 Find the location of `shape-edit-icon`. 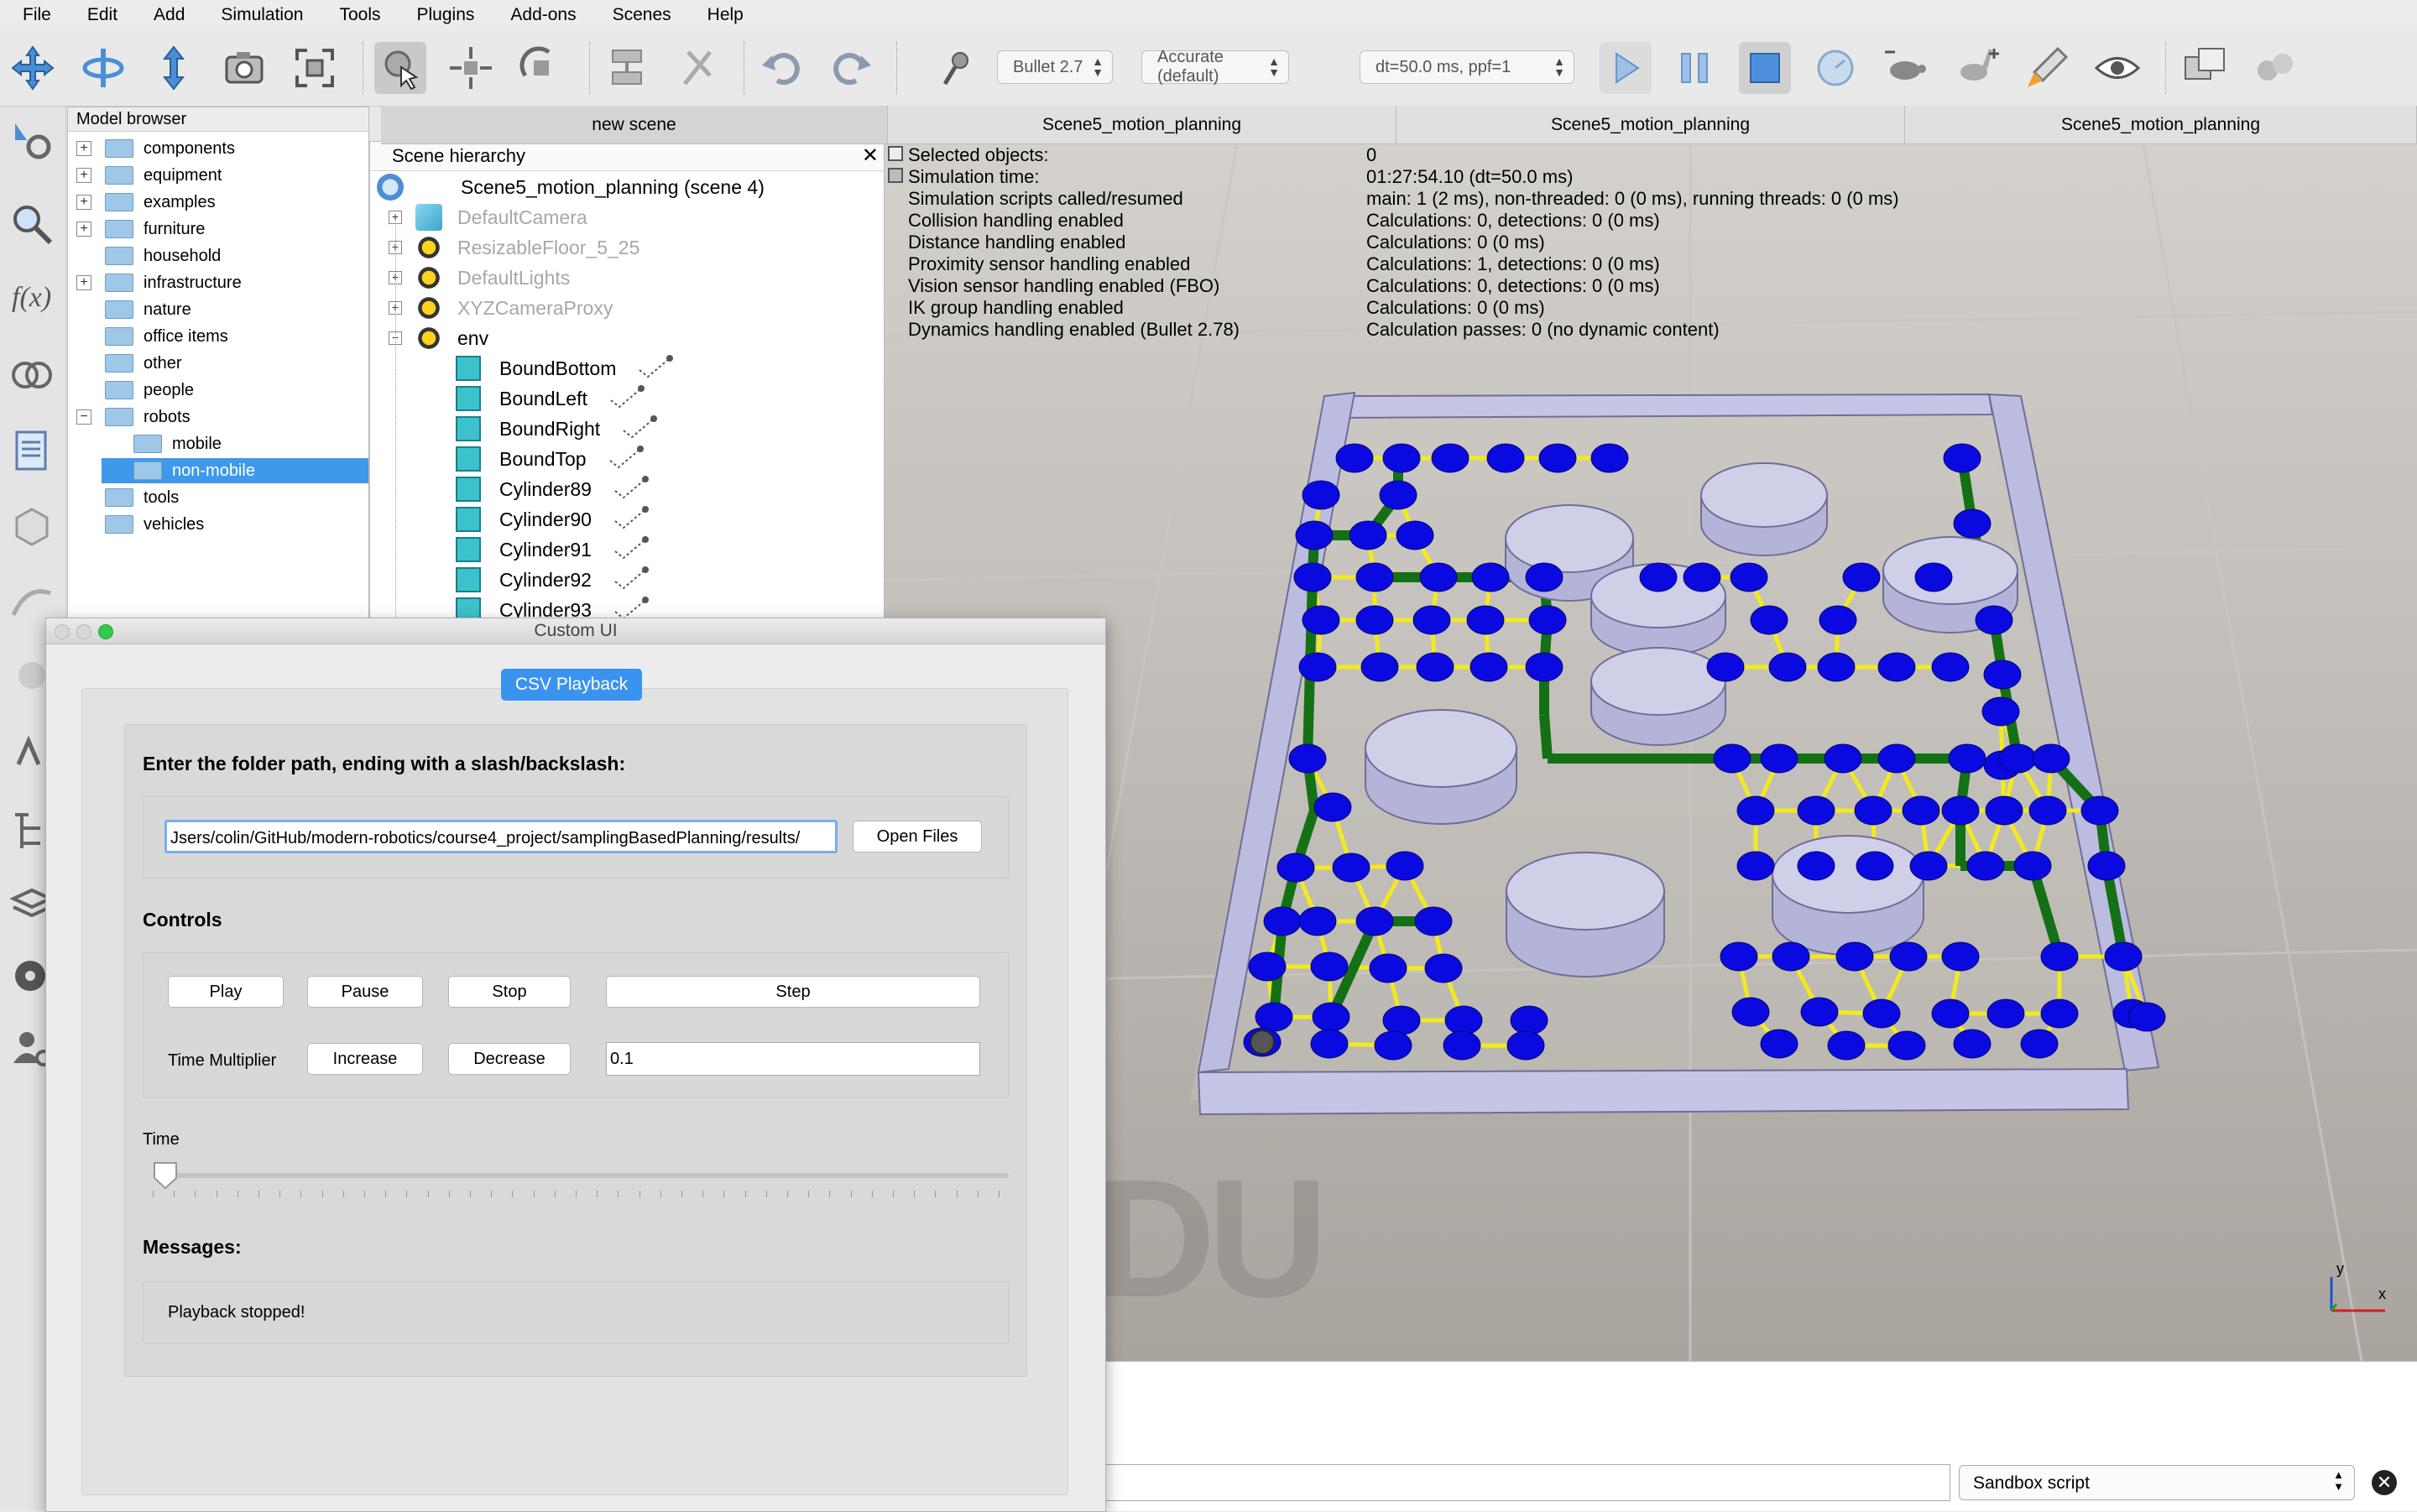

shape-edit-icon is located at coordinates (32, 526).